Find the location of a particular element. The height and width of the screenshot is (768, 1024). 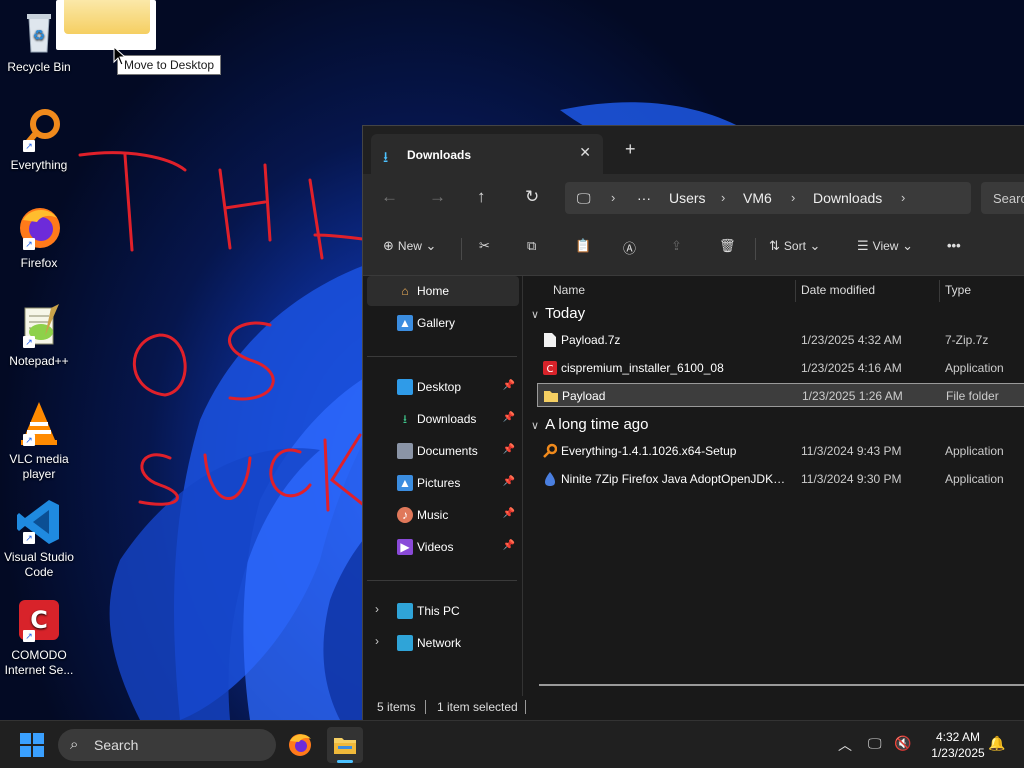

copy-button: ⧉ is located at coordinates (531, 246).